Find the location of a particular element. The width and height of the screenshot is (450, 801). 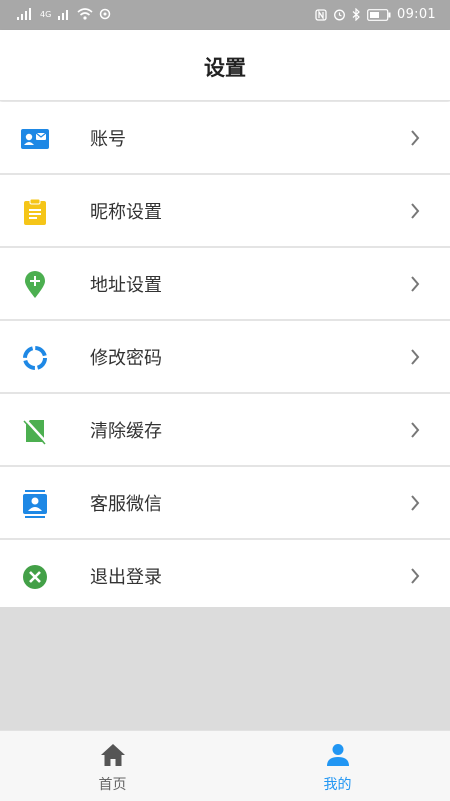

settings-item-label: 退出登录 is located at coordinates (126, 577).